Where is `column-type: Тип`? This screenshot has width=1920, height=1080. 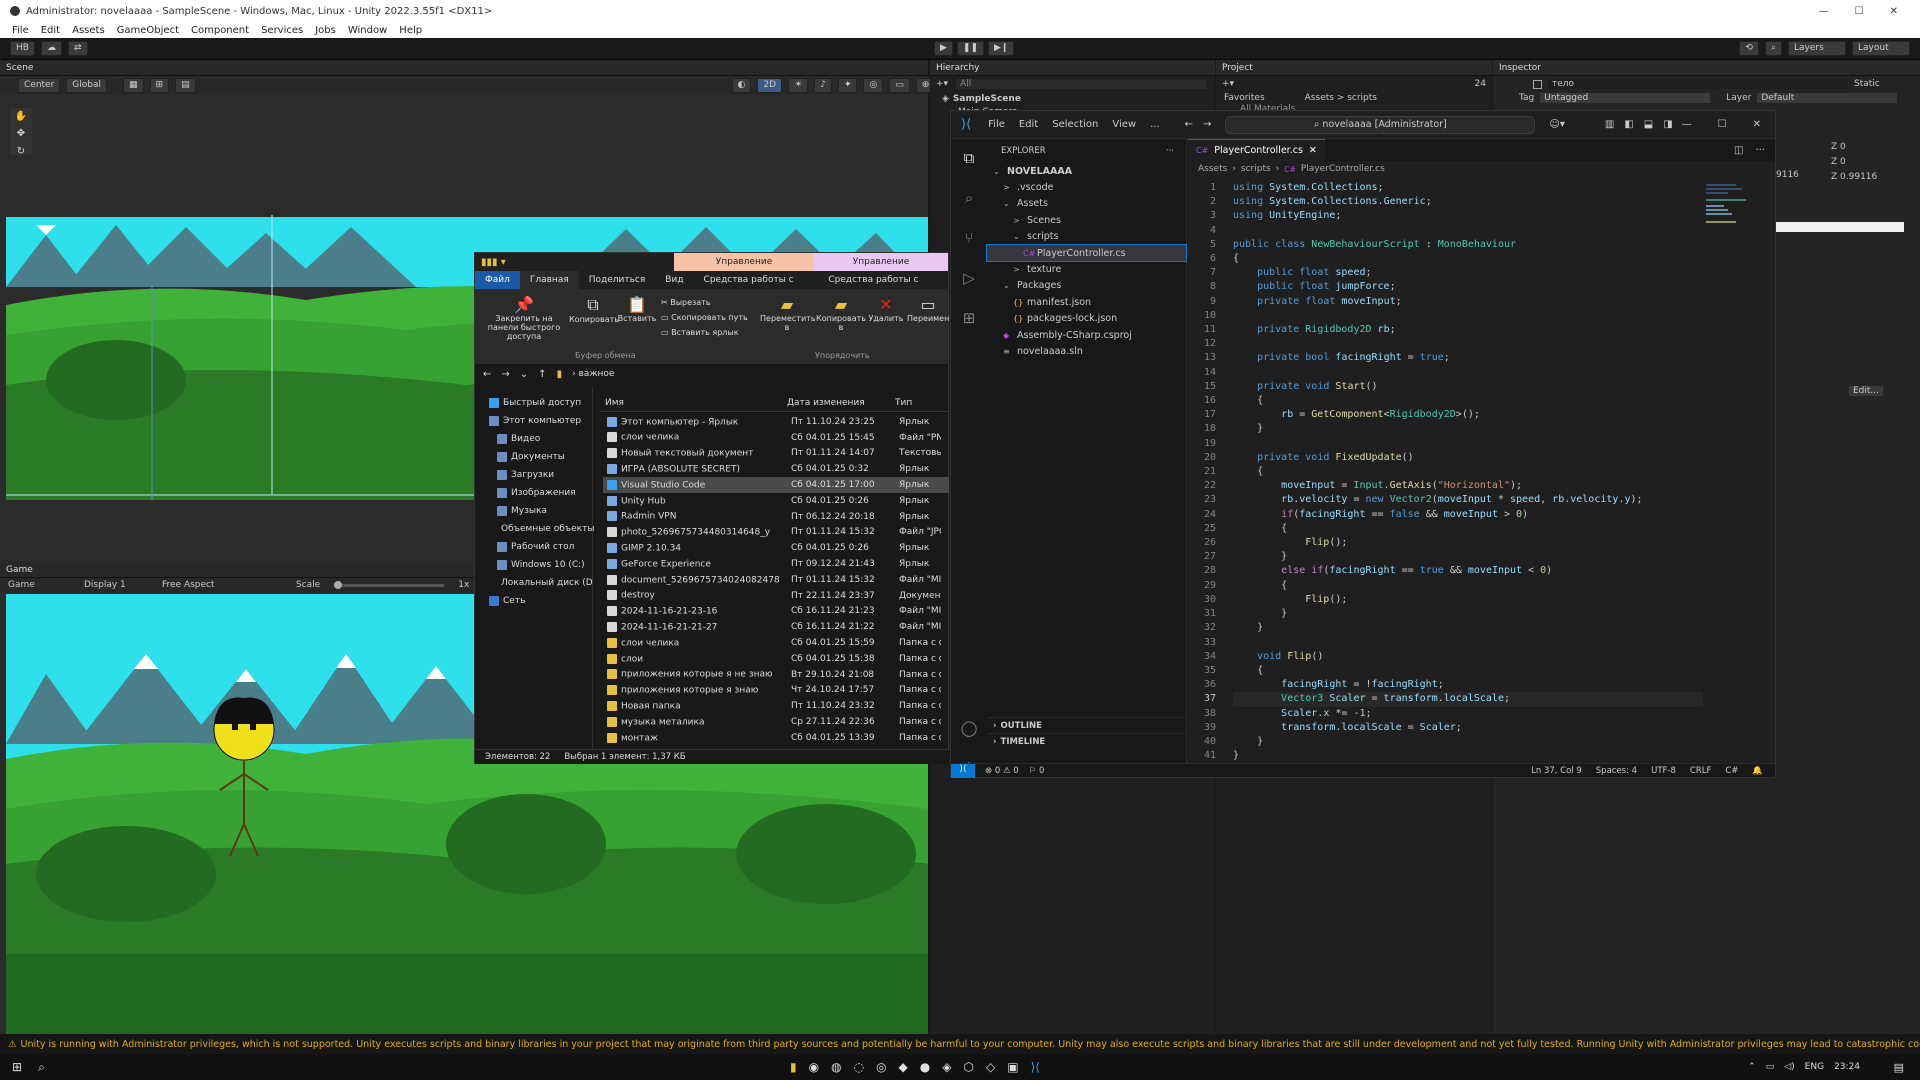
column-type: Тип is located at coordinates (899, 403).